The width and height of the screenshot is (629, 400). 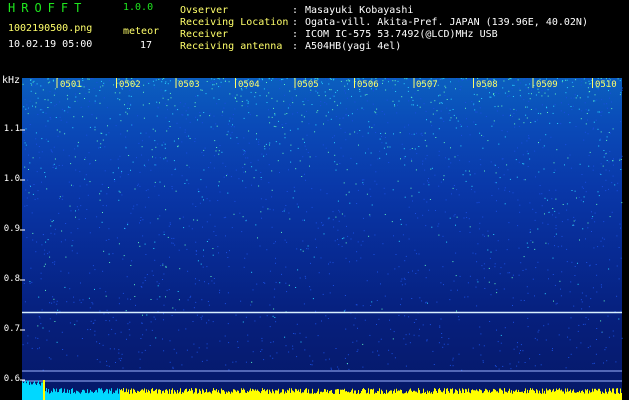 I want to click on x-tick-label: 0504, so click(x=249, y=85).